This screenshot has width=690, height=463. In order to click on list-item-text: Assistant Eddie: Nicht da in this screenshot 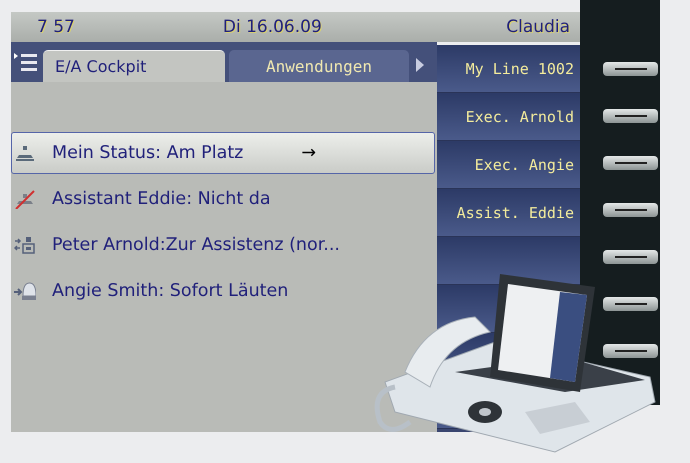, I will do `click(161, 199)`.